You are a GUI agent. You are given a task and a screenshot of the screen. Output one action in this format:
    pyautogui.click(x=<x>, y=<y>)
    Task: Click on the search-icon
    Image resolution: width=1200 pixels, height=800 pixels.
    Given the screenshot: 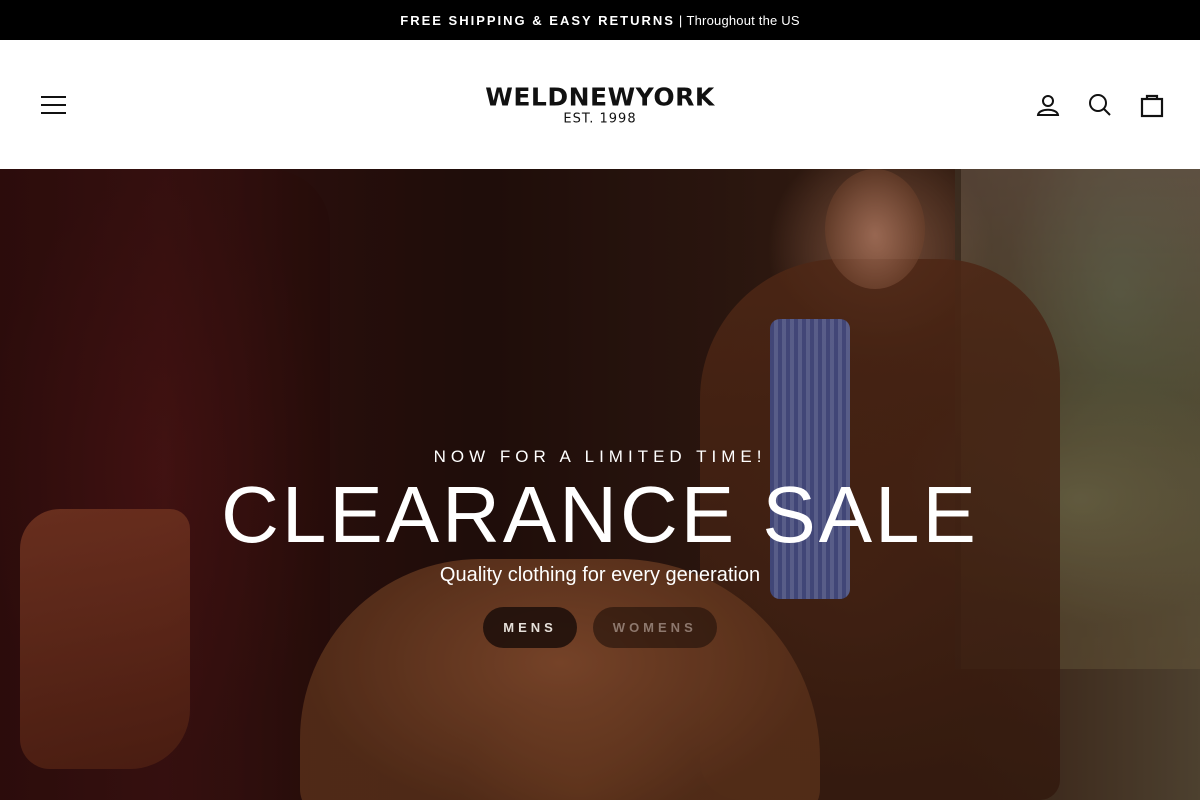 What is the action you would take?
    pyautogui.click(x=1100, y=105)
    